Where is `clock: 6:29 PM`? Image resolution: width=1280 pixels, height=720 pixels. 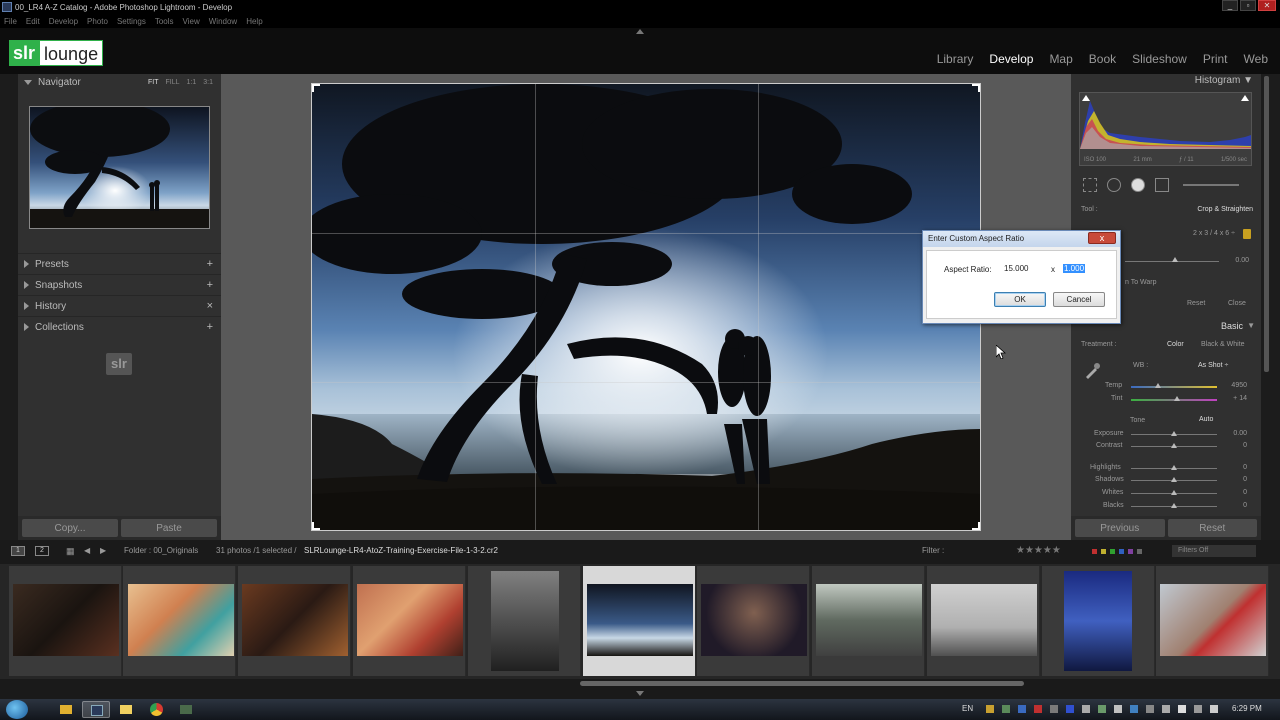 clock: 6:29 PM is located at coordinates (1247, 708).